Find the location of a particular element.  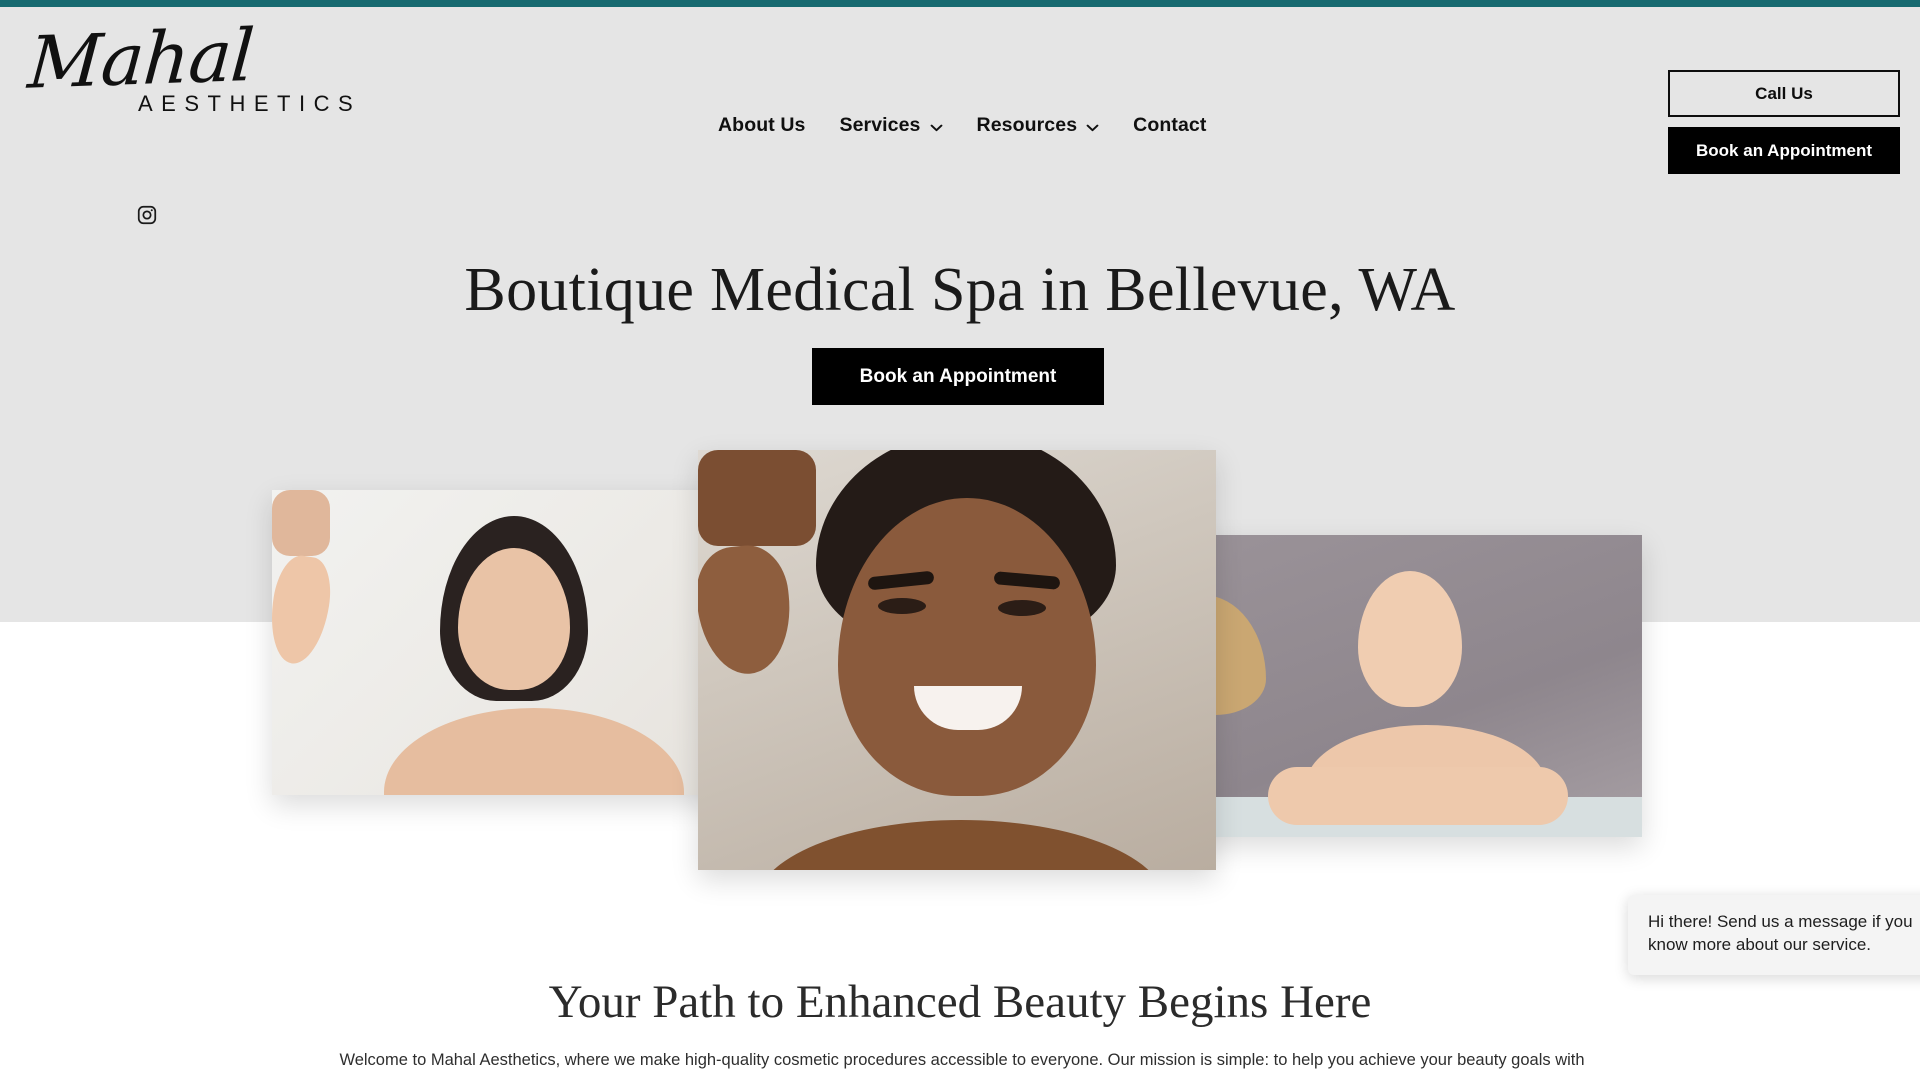

nav-label: Contact is located at coordinates (1170, 125).